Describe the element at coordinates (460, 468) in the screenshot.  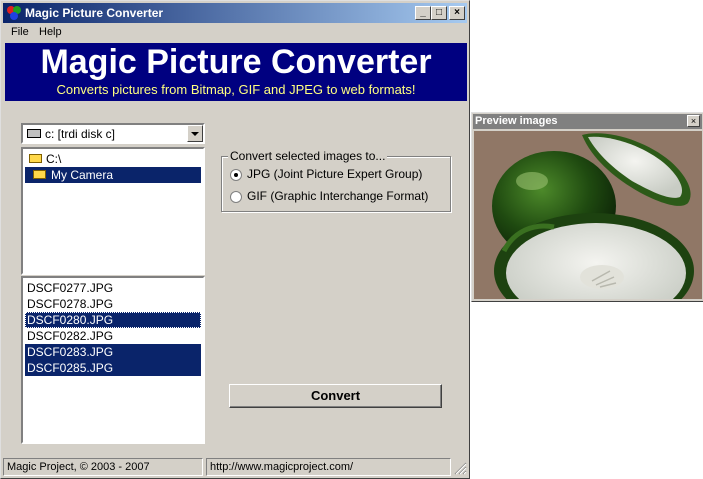
I see `resize-grip-icon` at that location.